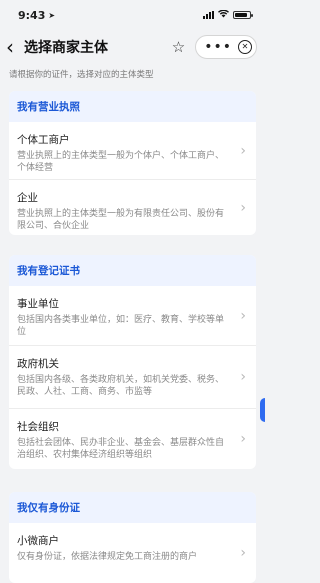  What do you see at coordinates (43, 140) in the screenshot?
I see `item-title: 个体工商户` at bounding box center [43, 140].